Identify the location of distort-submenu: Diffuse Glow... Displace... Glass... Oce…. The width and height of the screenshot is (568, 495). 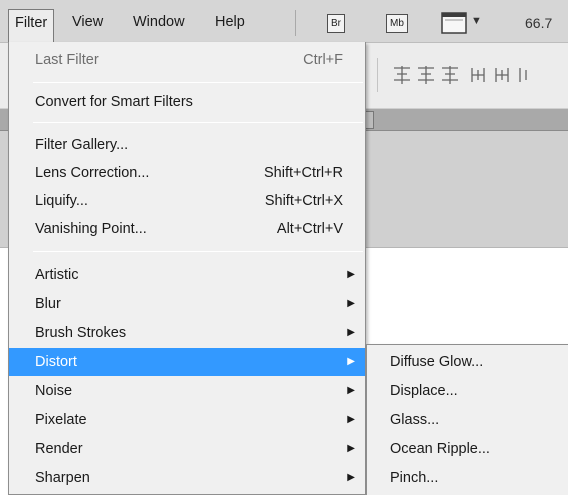
(467, 419).